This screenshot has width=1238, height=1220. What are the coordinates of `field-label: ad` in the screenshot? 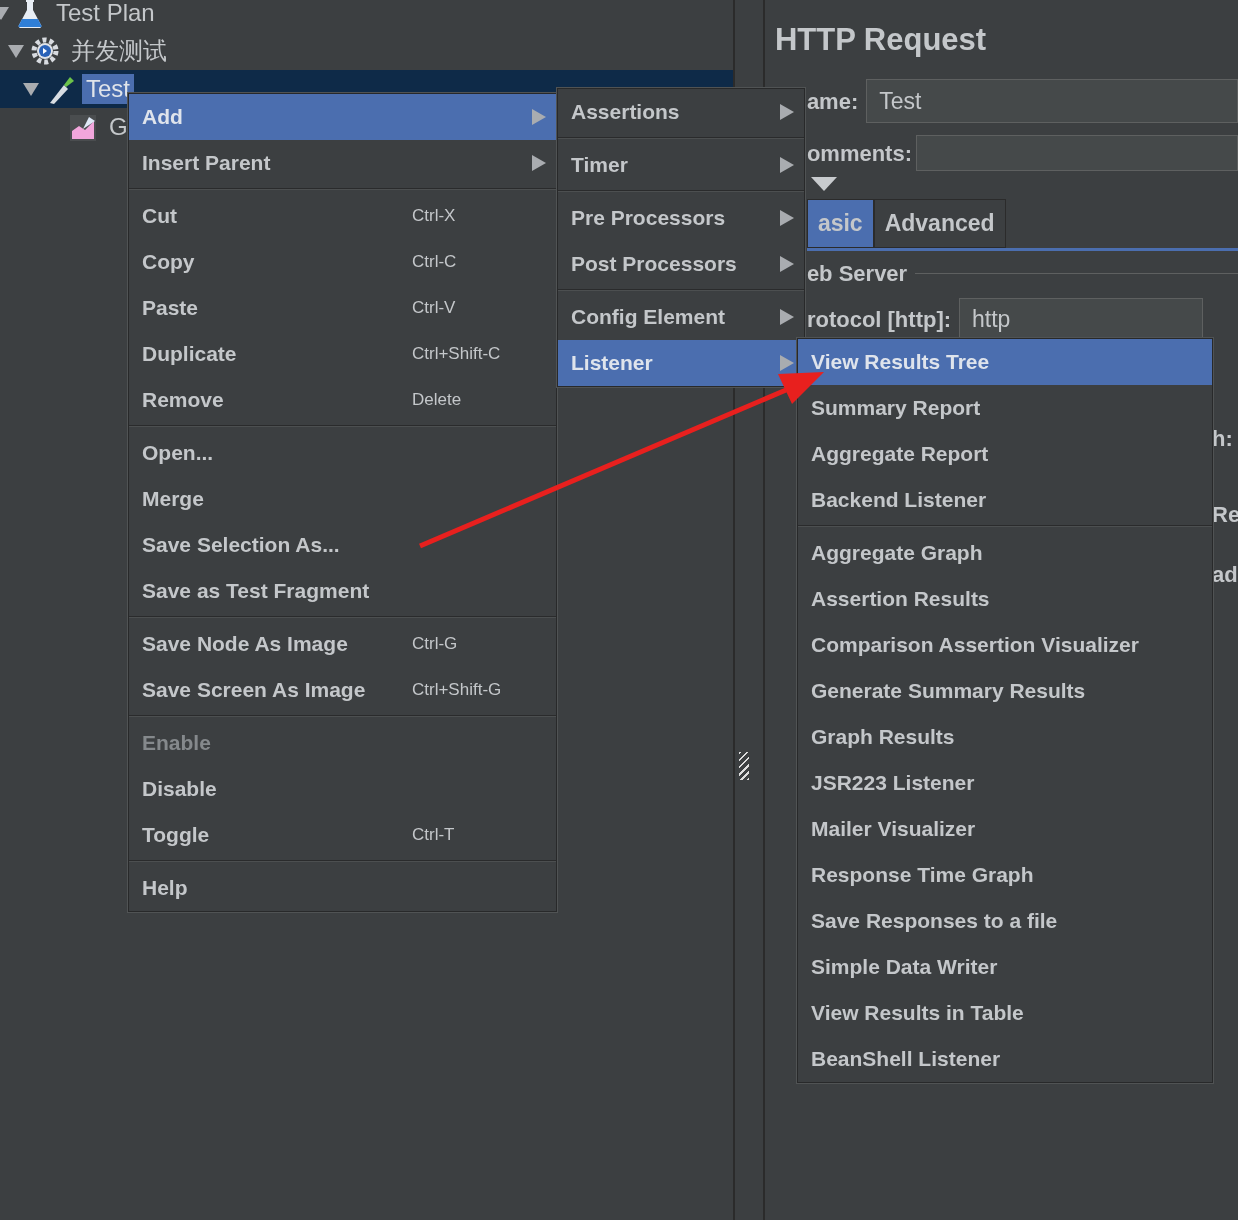 It's located at (1225, 575).